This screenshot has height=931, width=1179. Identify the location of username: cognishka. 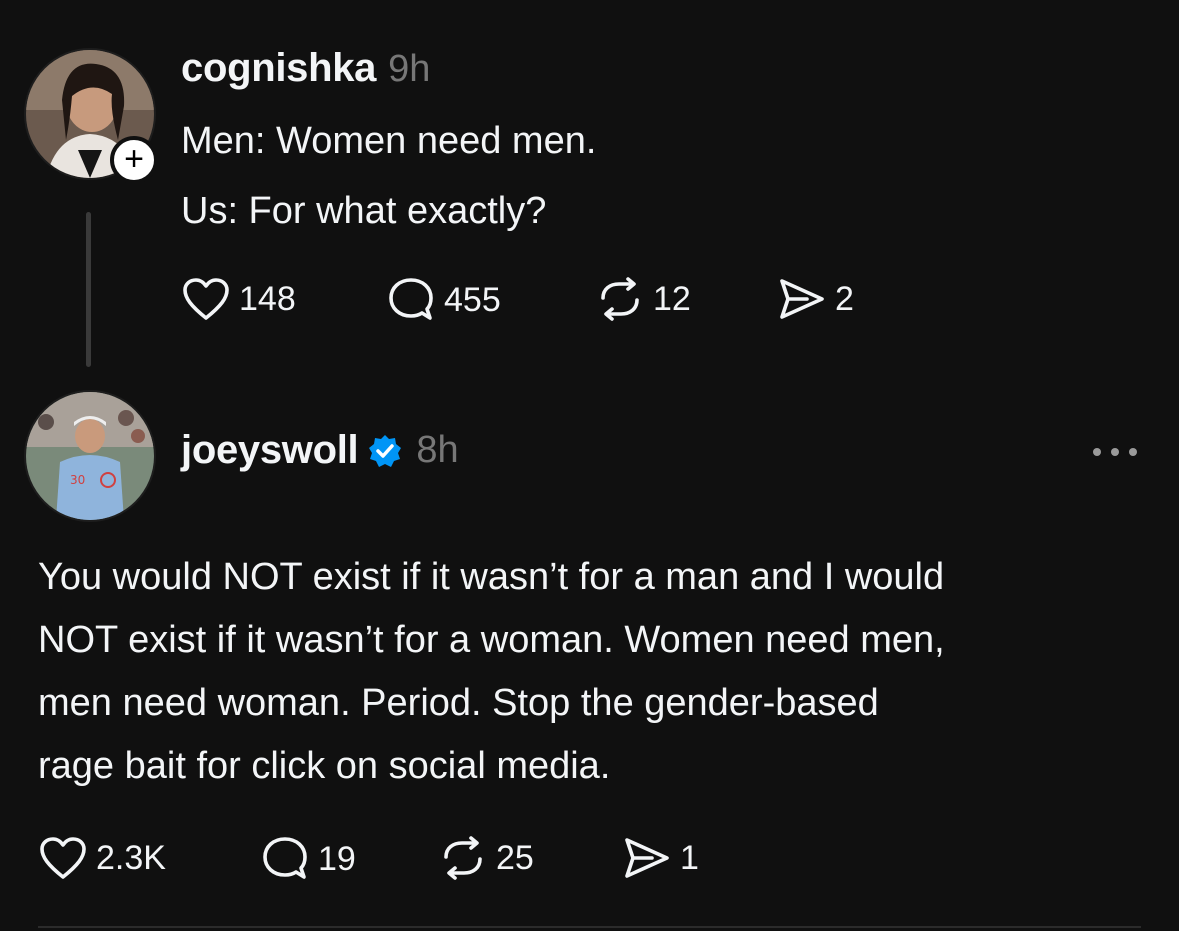
(278, 68).